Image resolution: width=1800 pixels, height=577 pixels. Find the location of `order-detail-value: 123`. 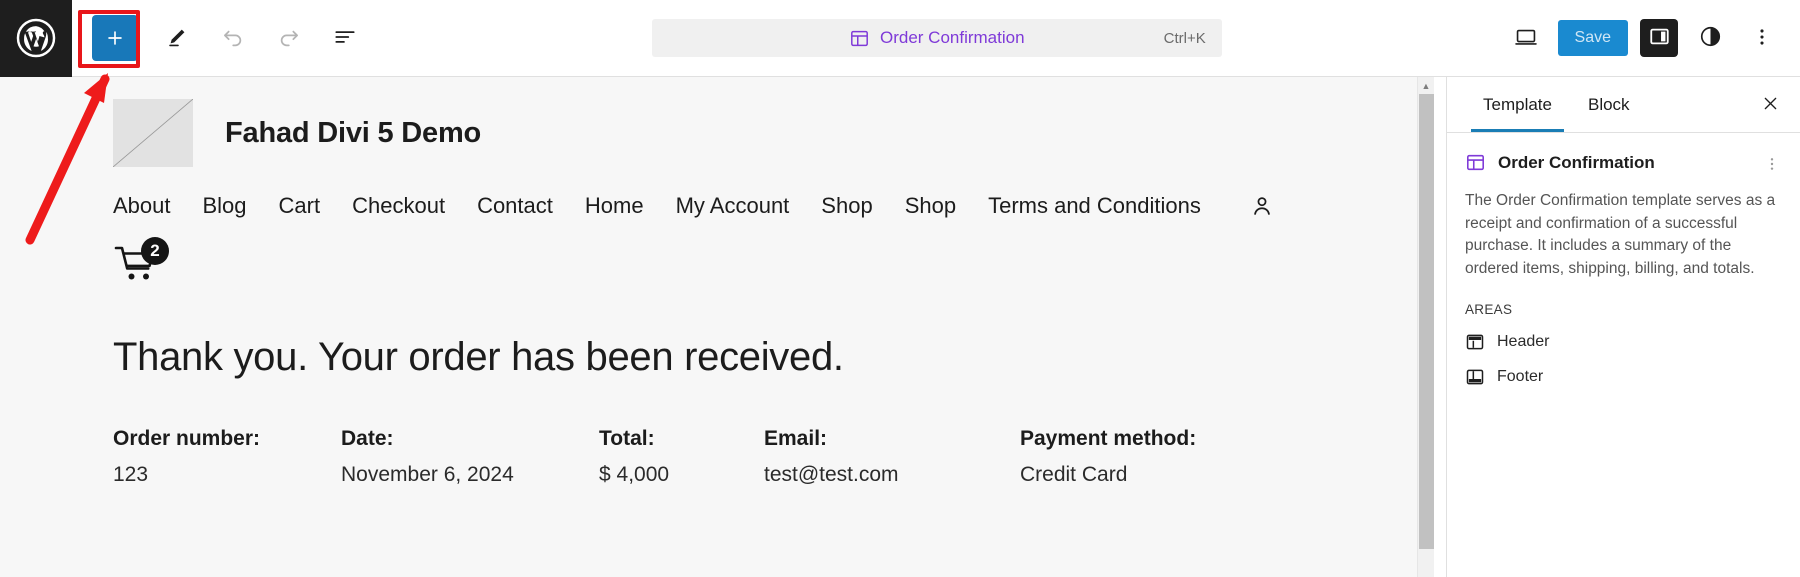

order-detail-value: 123 is located at coordinates (131, 474).